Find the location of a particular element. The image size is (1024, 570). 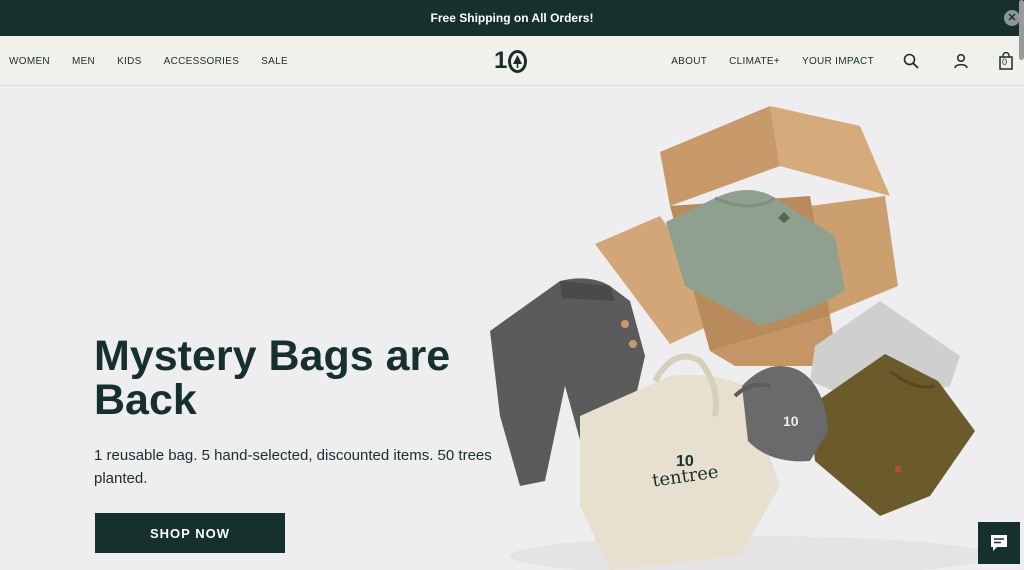

hero-title: Mystery Bags are Back is located at coordinates (272, 378).